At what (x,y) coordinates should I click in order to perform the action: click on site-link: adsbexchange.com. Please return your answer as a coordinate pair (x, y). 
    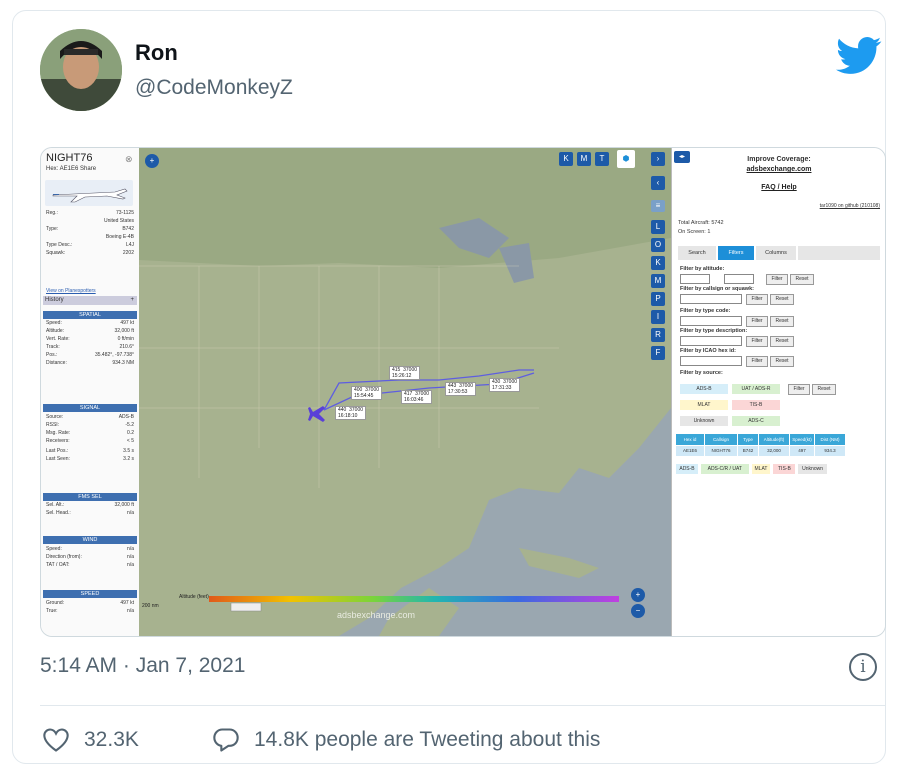
    Looking at the image, I should click on (778, 169).